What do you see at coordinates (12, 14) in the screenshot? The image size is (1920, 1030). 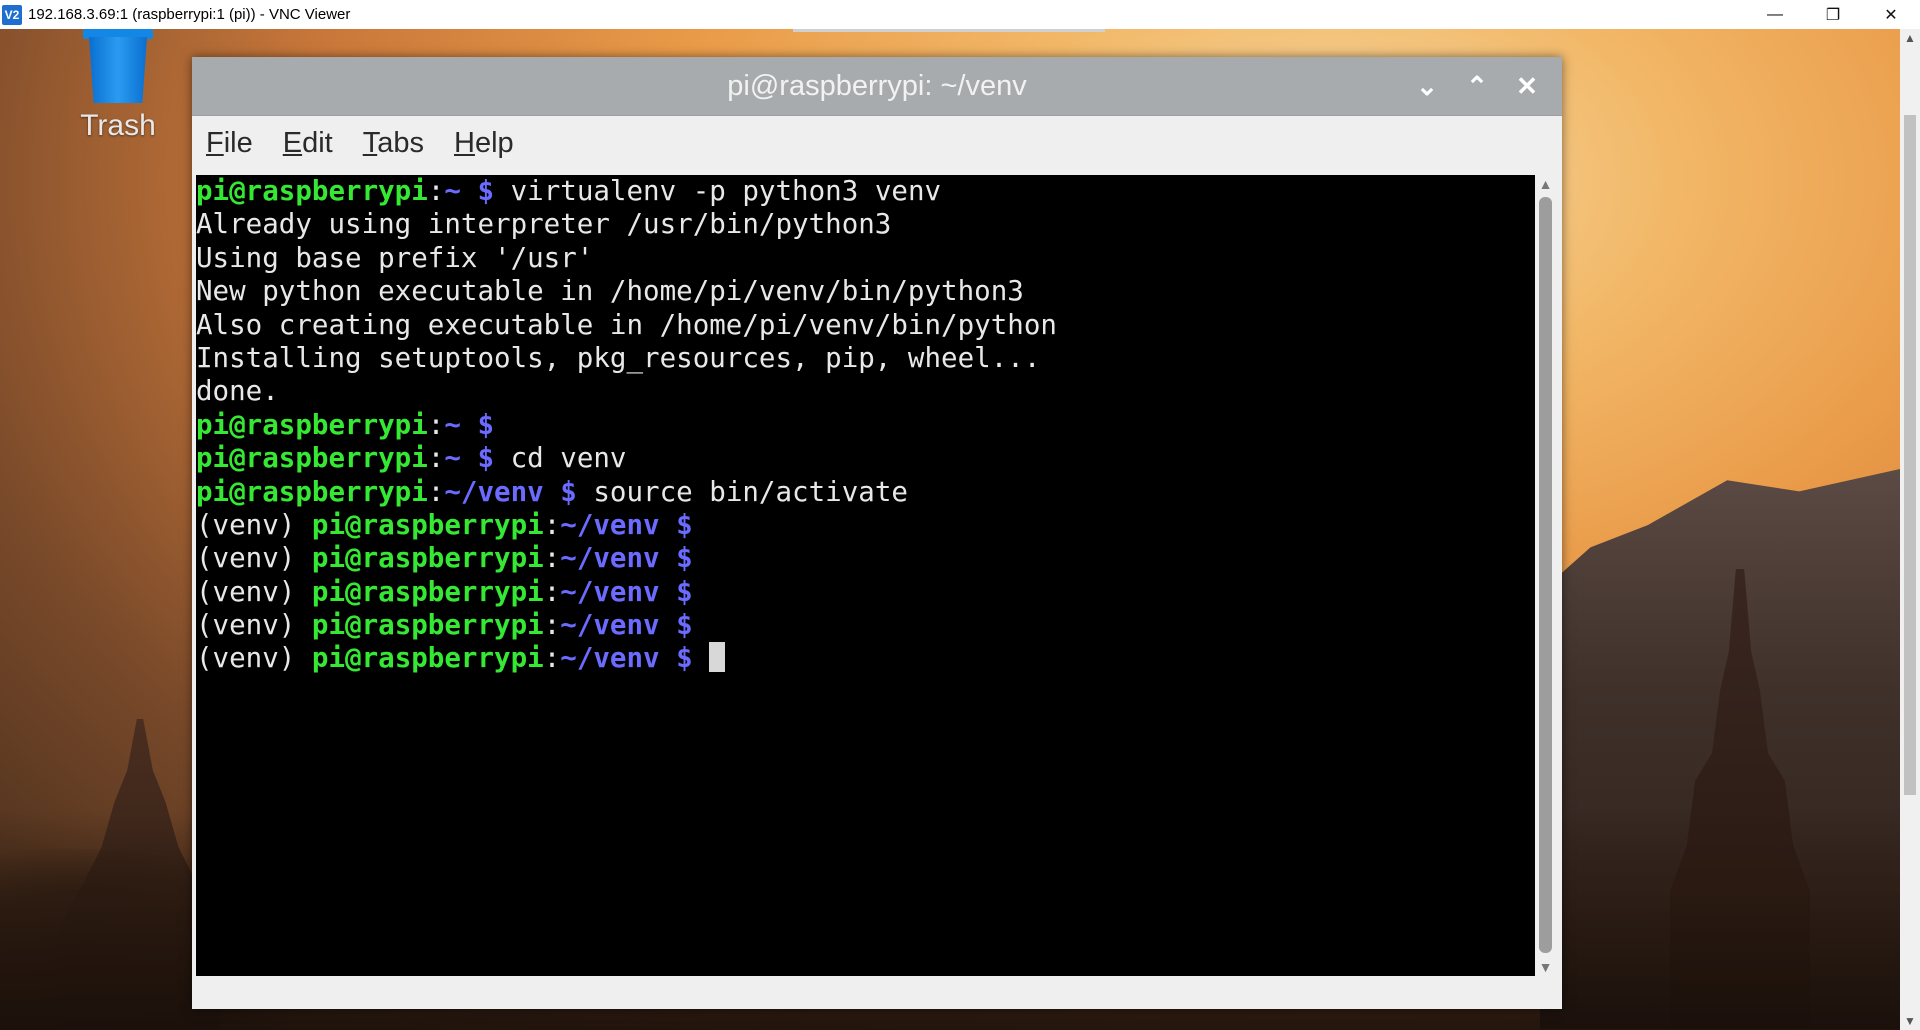 I see `vnc-app-icon: V2` at bounding box center [12, 14].